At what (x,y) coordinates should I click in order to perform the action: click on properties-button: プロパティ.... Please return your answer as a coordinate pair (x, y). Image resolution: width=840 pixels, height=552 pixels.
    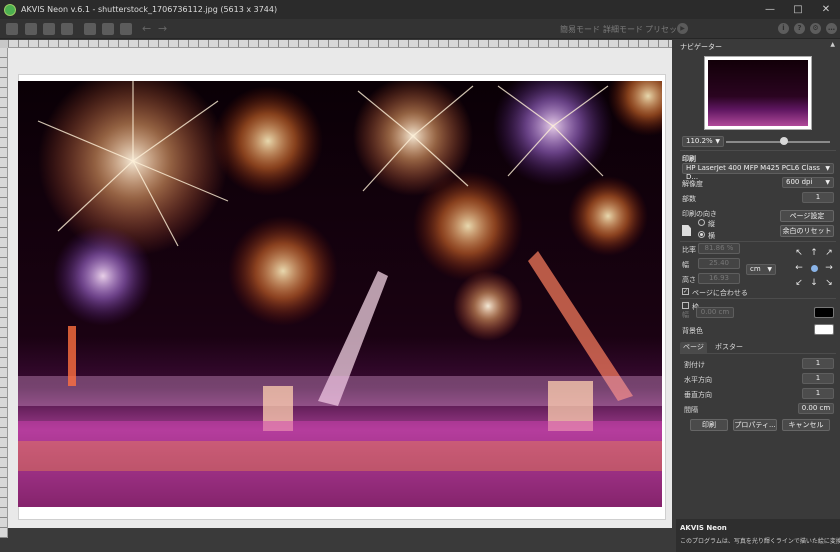
    Looking at the image, I should click on (755, 425).